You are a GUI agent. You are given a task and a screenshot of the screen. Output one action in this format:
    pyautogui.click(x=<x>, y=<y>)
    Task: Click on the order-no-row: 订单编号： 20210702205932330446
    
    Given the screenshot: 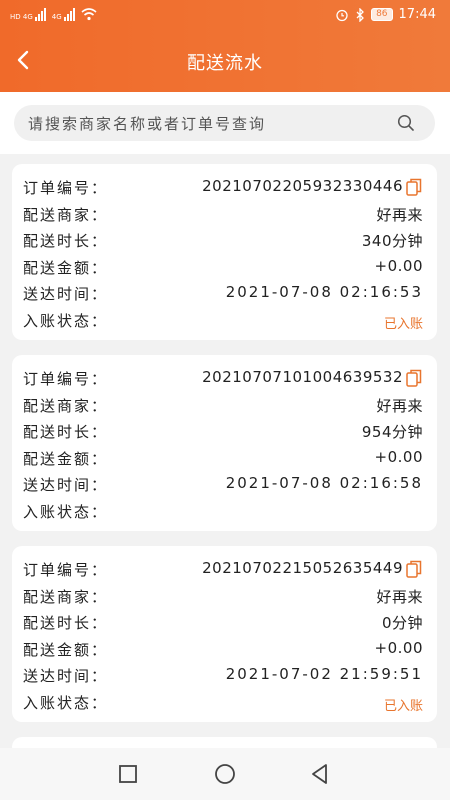 What is the action you would take?
    pyautogui.click(x=224, y=188)
    